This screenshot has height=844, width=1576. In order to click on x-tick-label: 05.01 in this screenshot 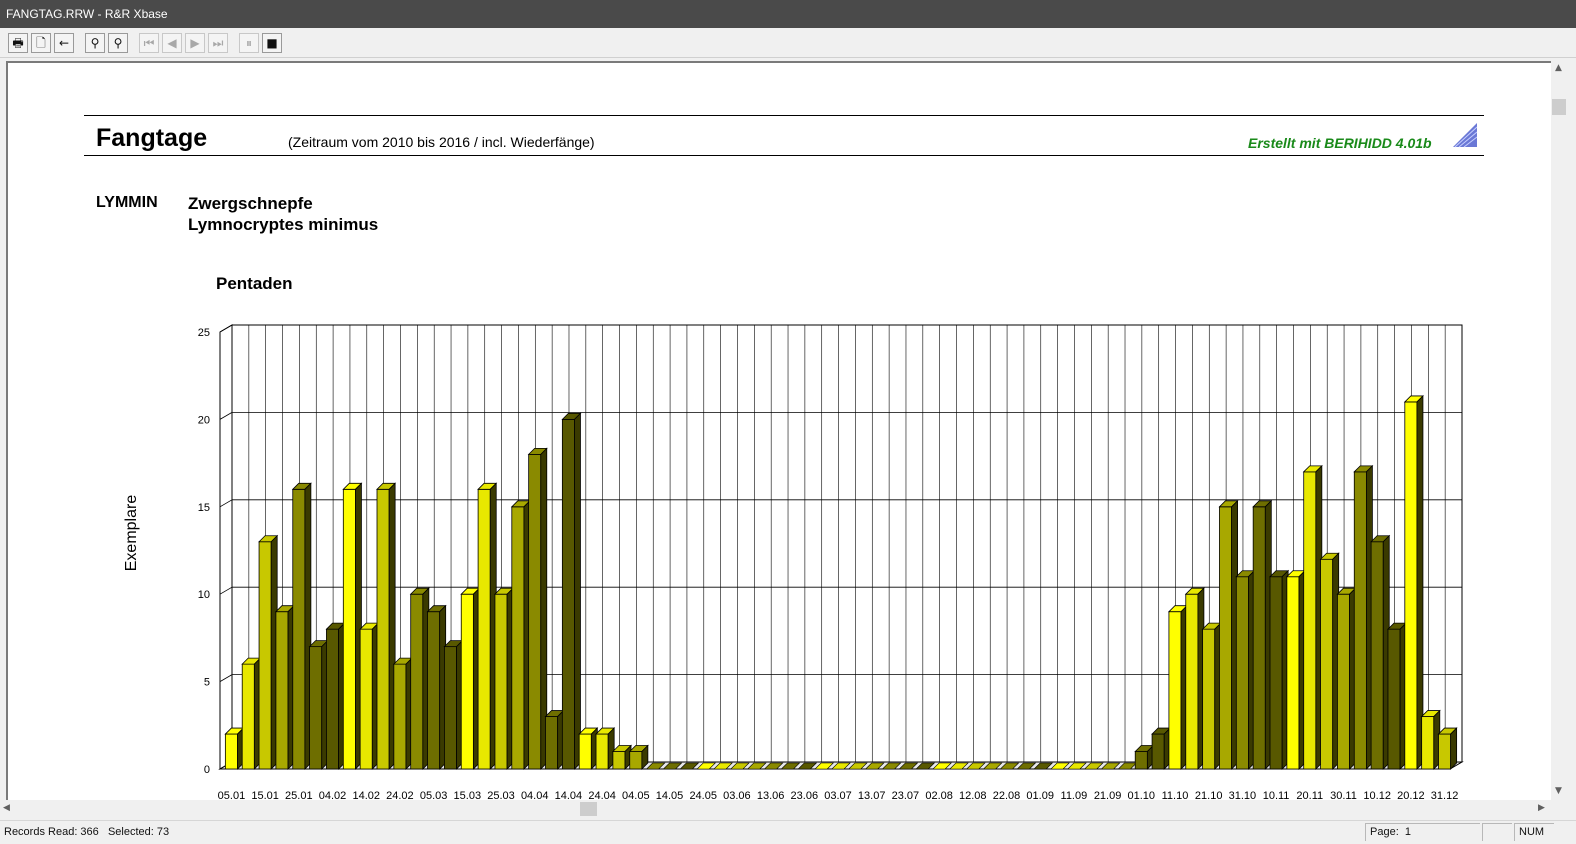, I will do `click(232, 795)`.